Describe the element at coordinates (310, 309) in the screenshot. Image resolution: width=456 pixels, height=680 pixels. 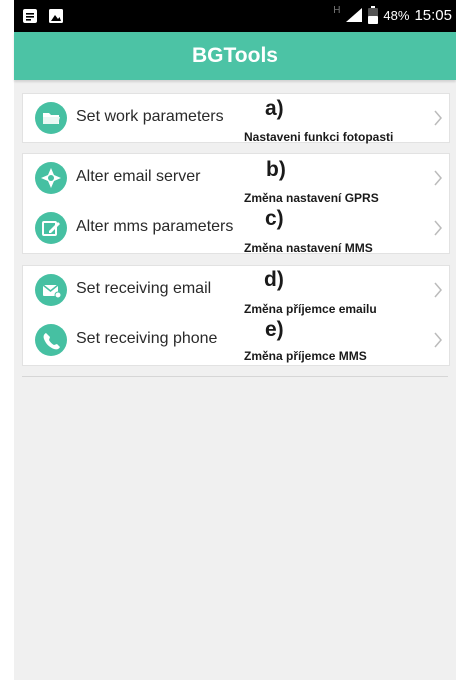
I see `annotation-text-d: Změna příjemce emailu` at that location.